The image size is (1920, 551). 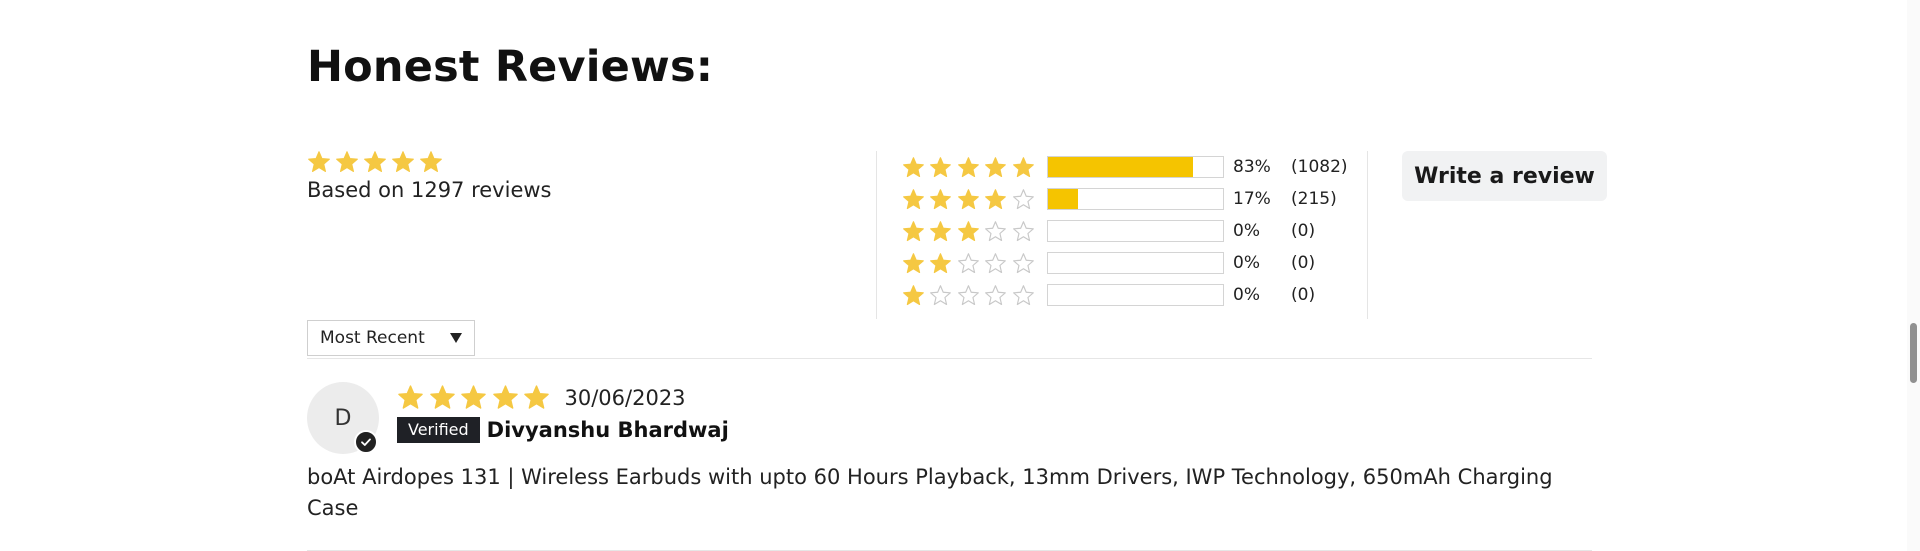 What do you see at coordinates (429, 190) in the screenshot?
I see `review-count-text: Based on 1297 reviews` at bounding box center [429, 190].